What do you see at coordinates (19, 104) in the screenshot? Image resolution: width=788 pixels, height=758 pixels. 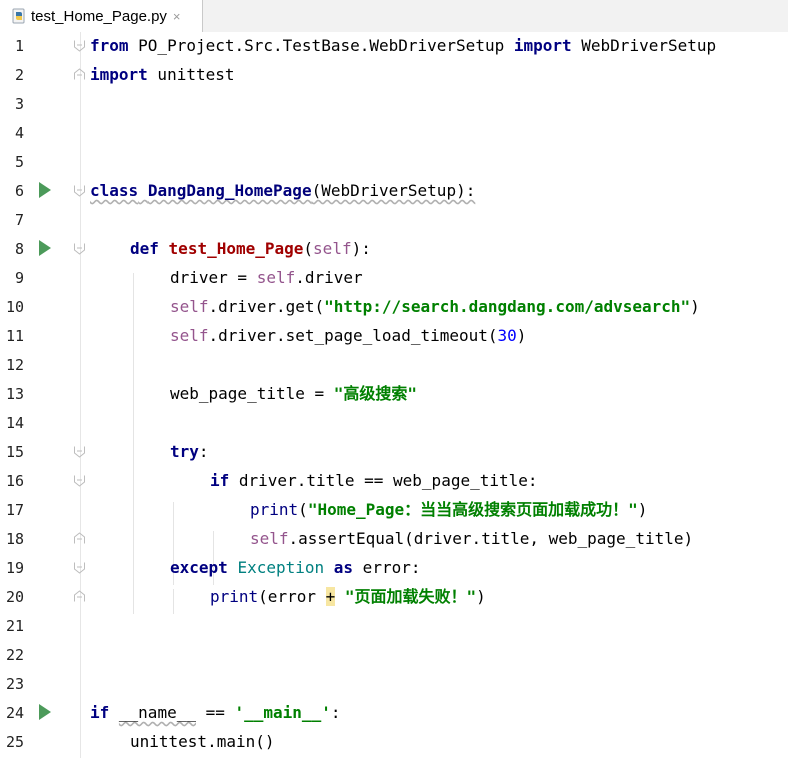 I see `line-number: 3` at bounding box center [19, 104].